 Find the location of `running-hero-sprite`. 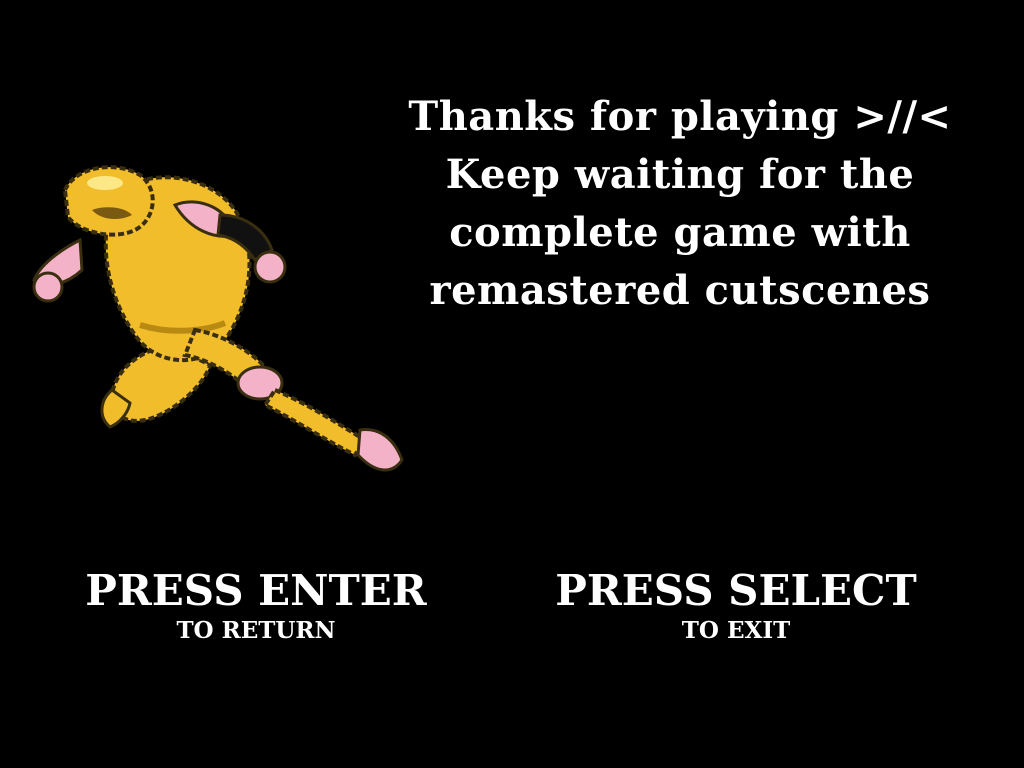

running-hero-sprite is located at coordinates (218, 318).